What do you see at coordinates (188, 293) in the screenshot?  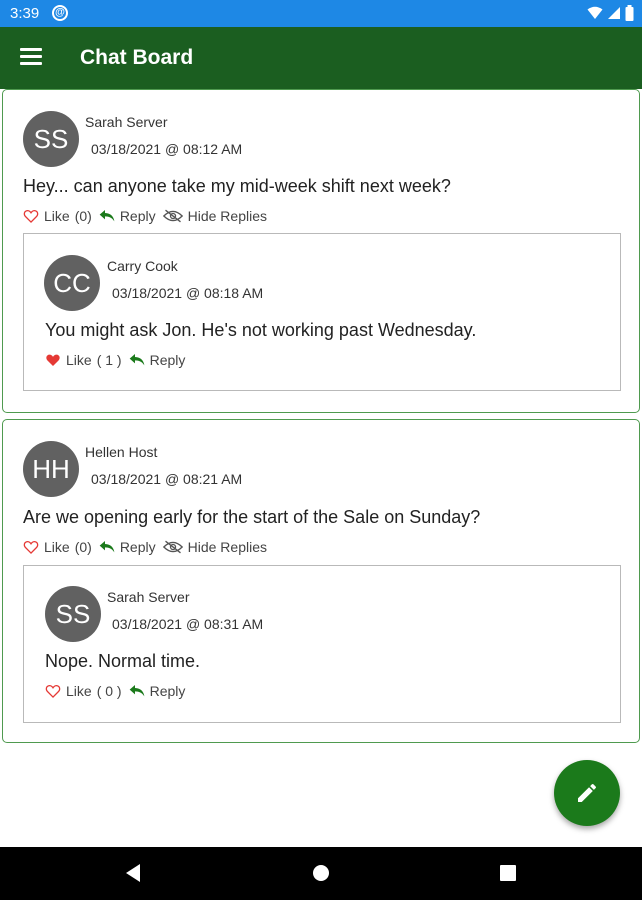 I see `reply-timestamp: 03/18/2021 @ 08:18 AM` at bounding box center [188, 293].